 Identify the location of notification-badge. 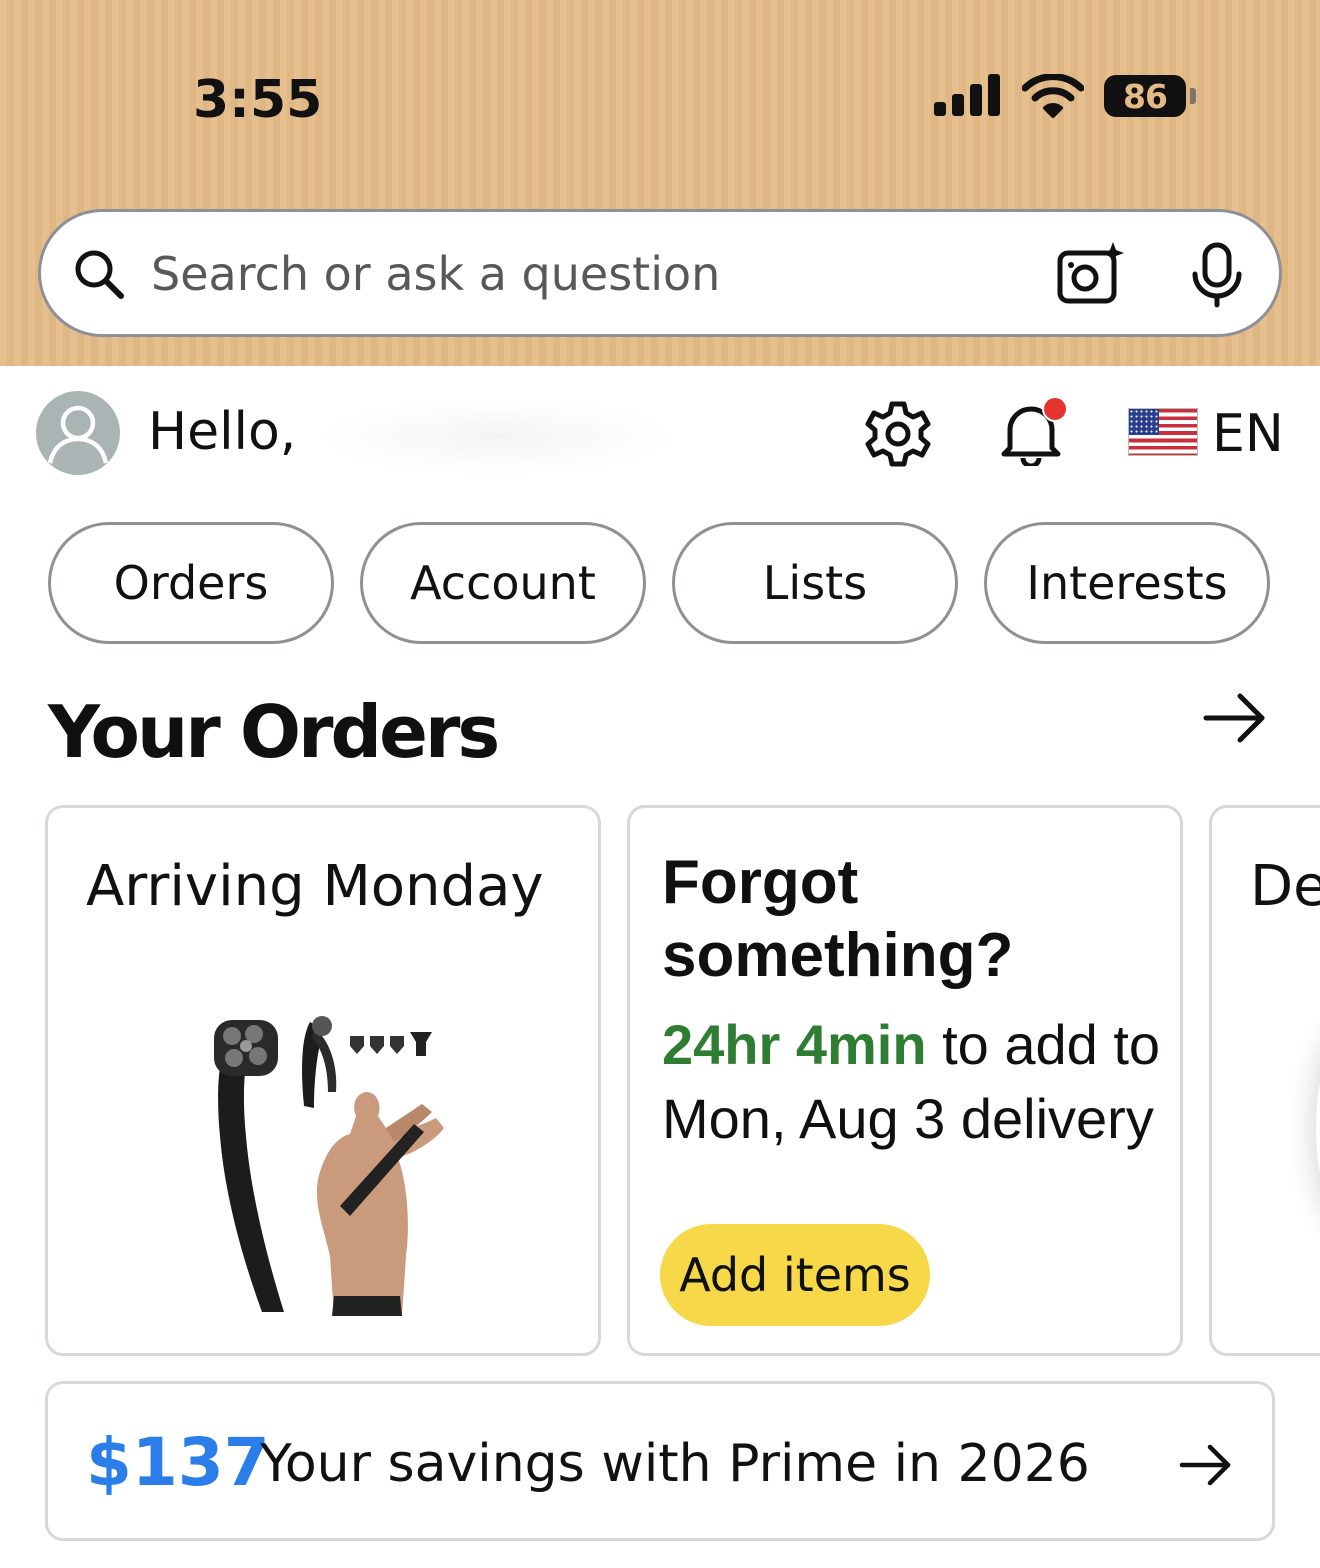
(1055, 409).